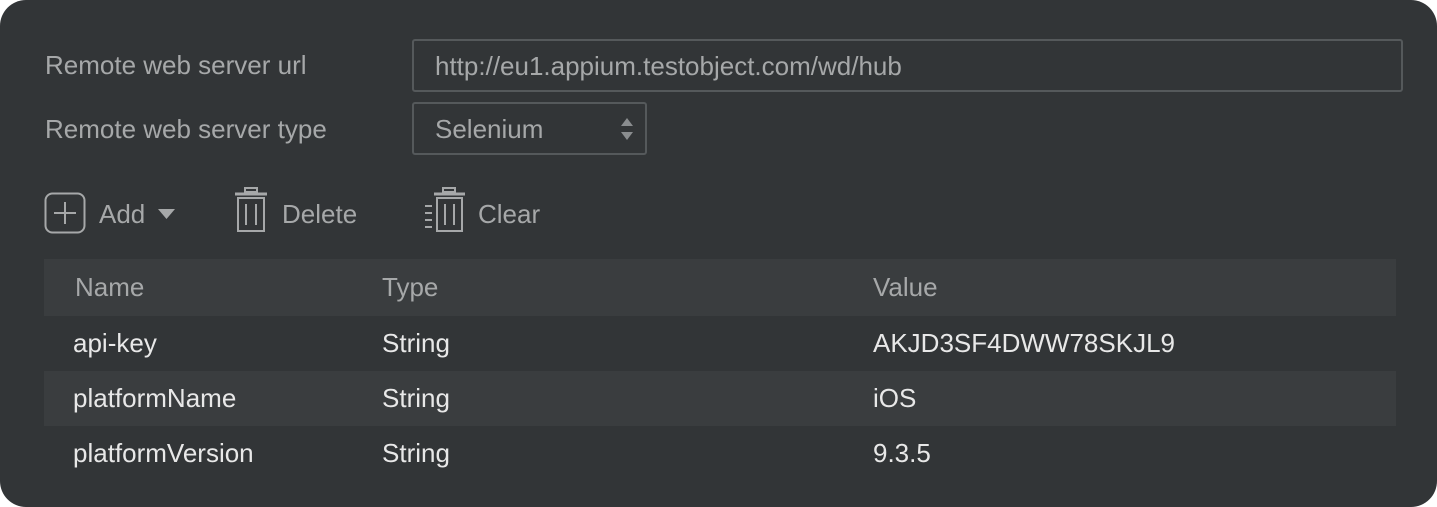 This screenshot has height=507, width=1437. What do you see at coordinates (509, 214) in the screenshot?
I see `clear-label: Clear` at bounding box center [509, 214].